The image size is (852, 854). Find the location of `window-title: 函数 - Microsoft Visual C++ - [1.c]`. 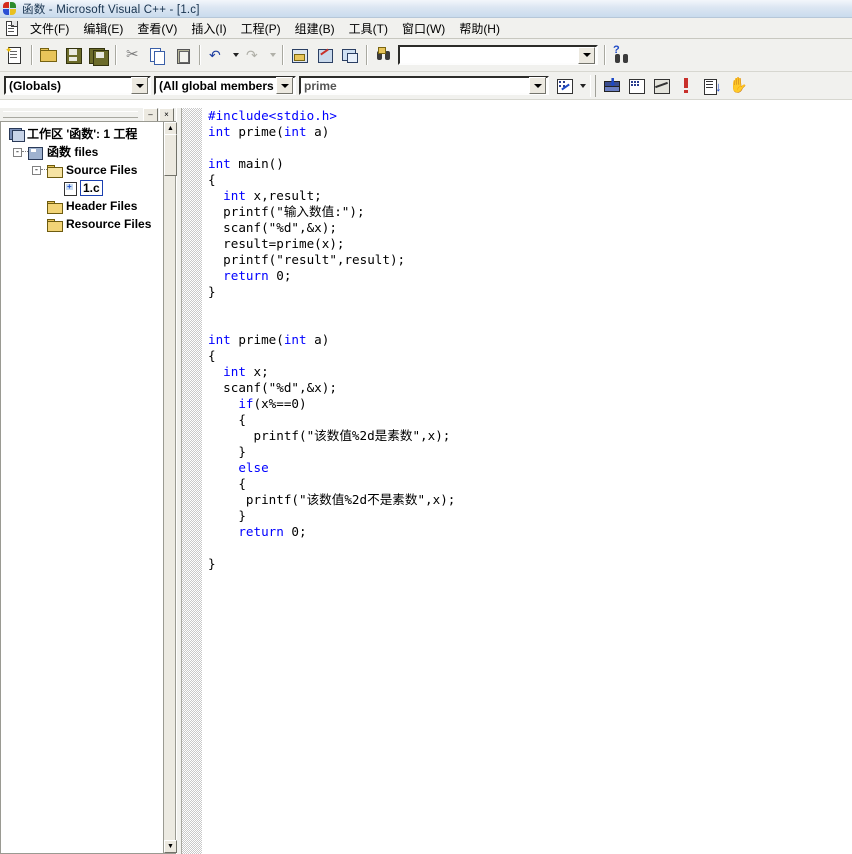

window-title: 函数 - Microsoft Visual C++ - [1.c] is located at coordinates (111, 9).